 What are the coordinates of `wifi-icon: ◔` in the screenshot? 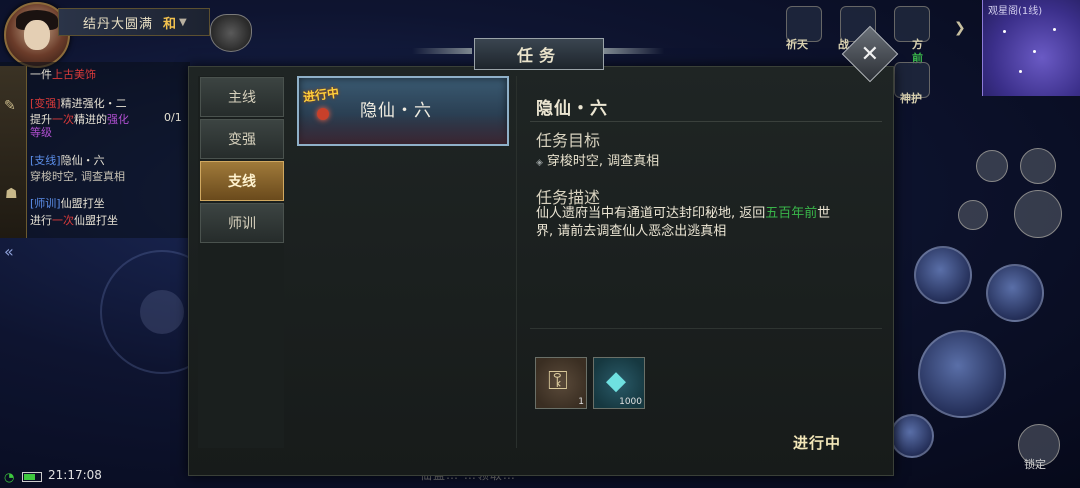 It's located at (9, 477).